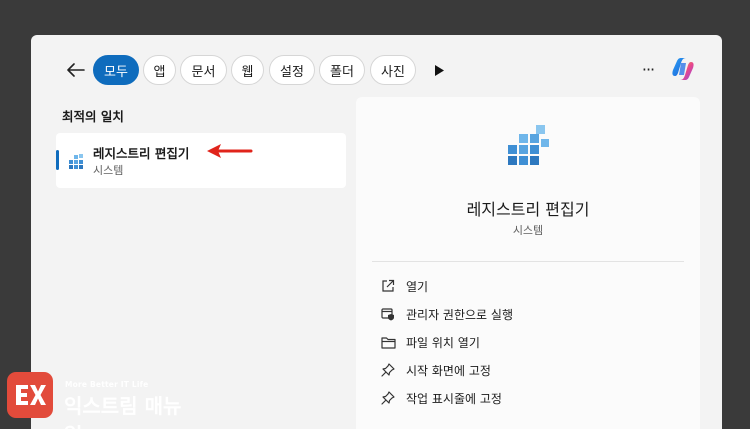  What do you see at coordinates (528, 145) in the screenshot?
I see `registry-editor-large-icon` at bounding box center [528, 145].